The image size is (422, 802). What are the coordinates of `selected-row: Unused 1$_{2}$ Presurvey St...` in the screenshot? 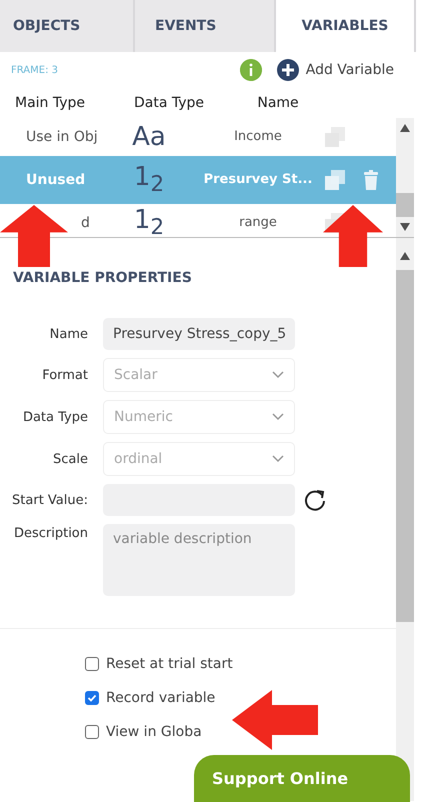 It's located at (198, 180).